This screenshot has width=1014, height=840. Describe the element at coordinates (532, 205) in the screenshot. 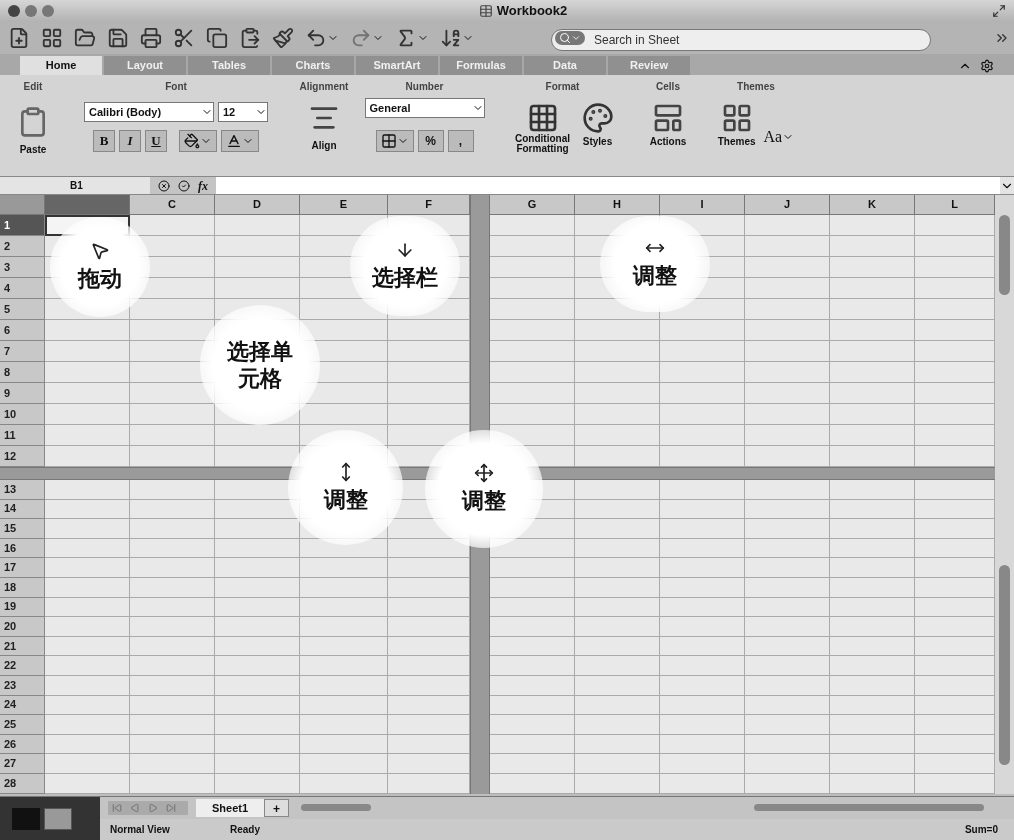

I see `column-header: G` at that location.